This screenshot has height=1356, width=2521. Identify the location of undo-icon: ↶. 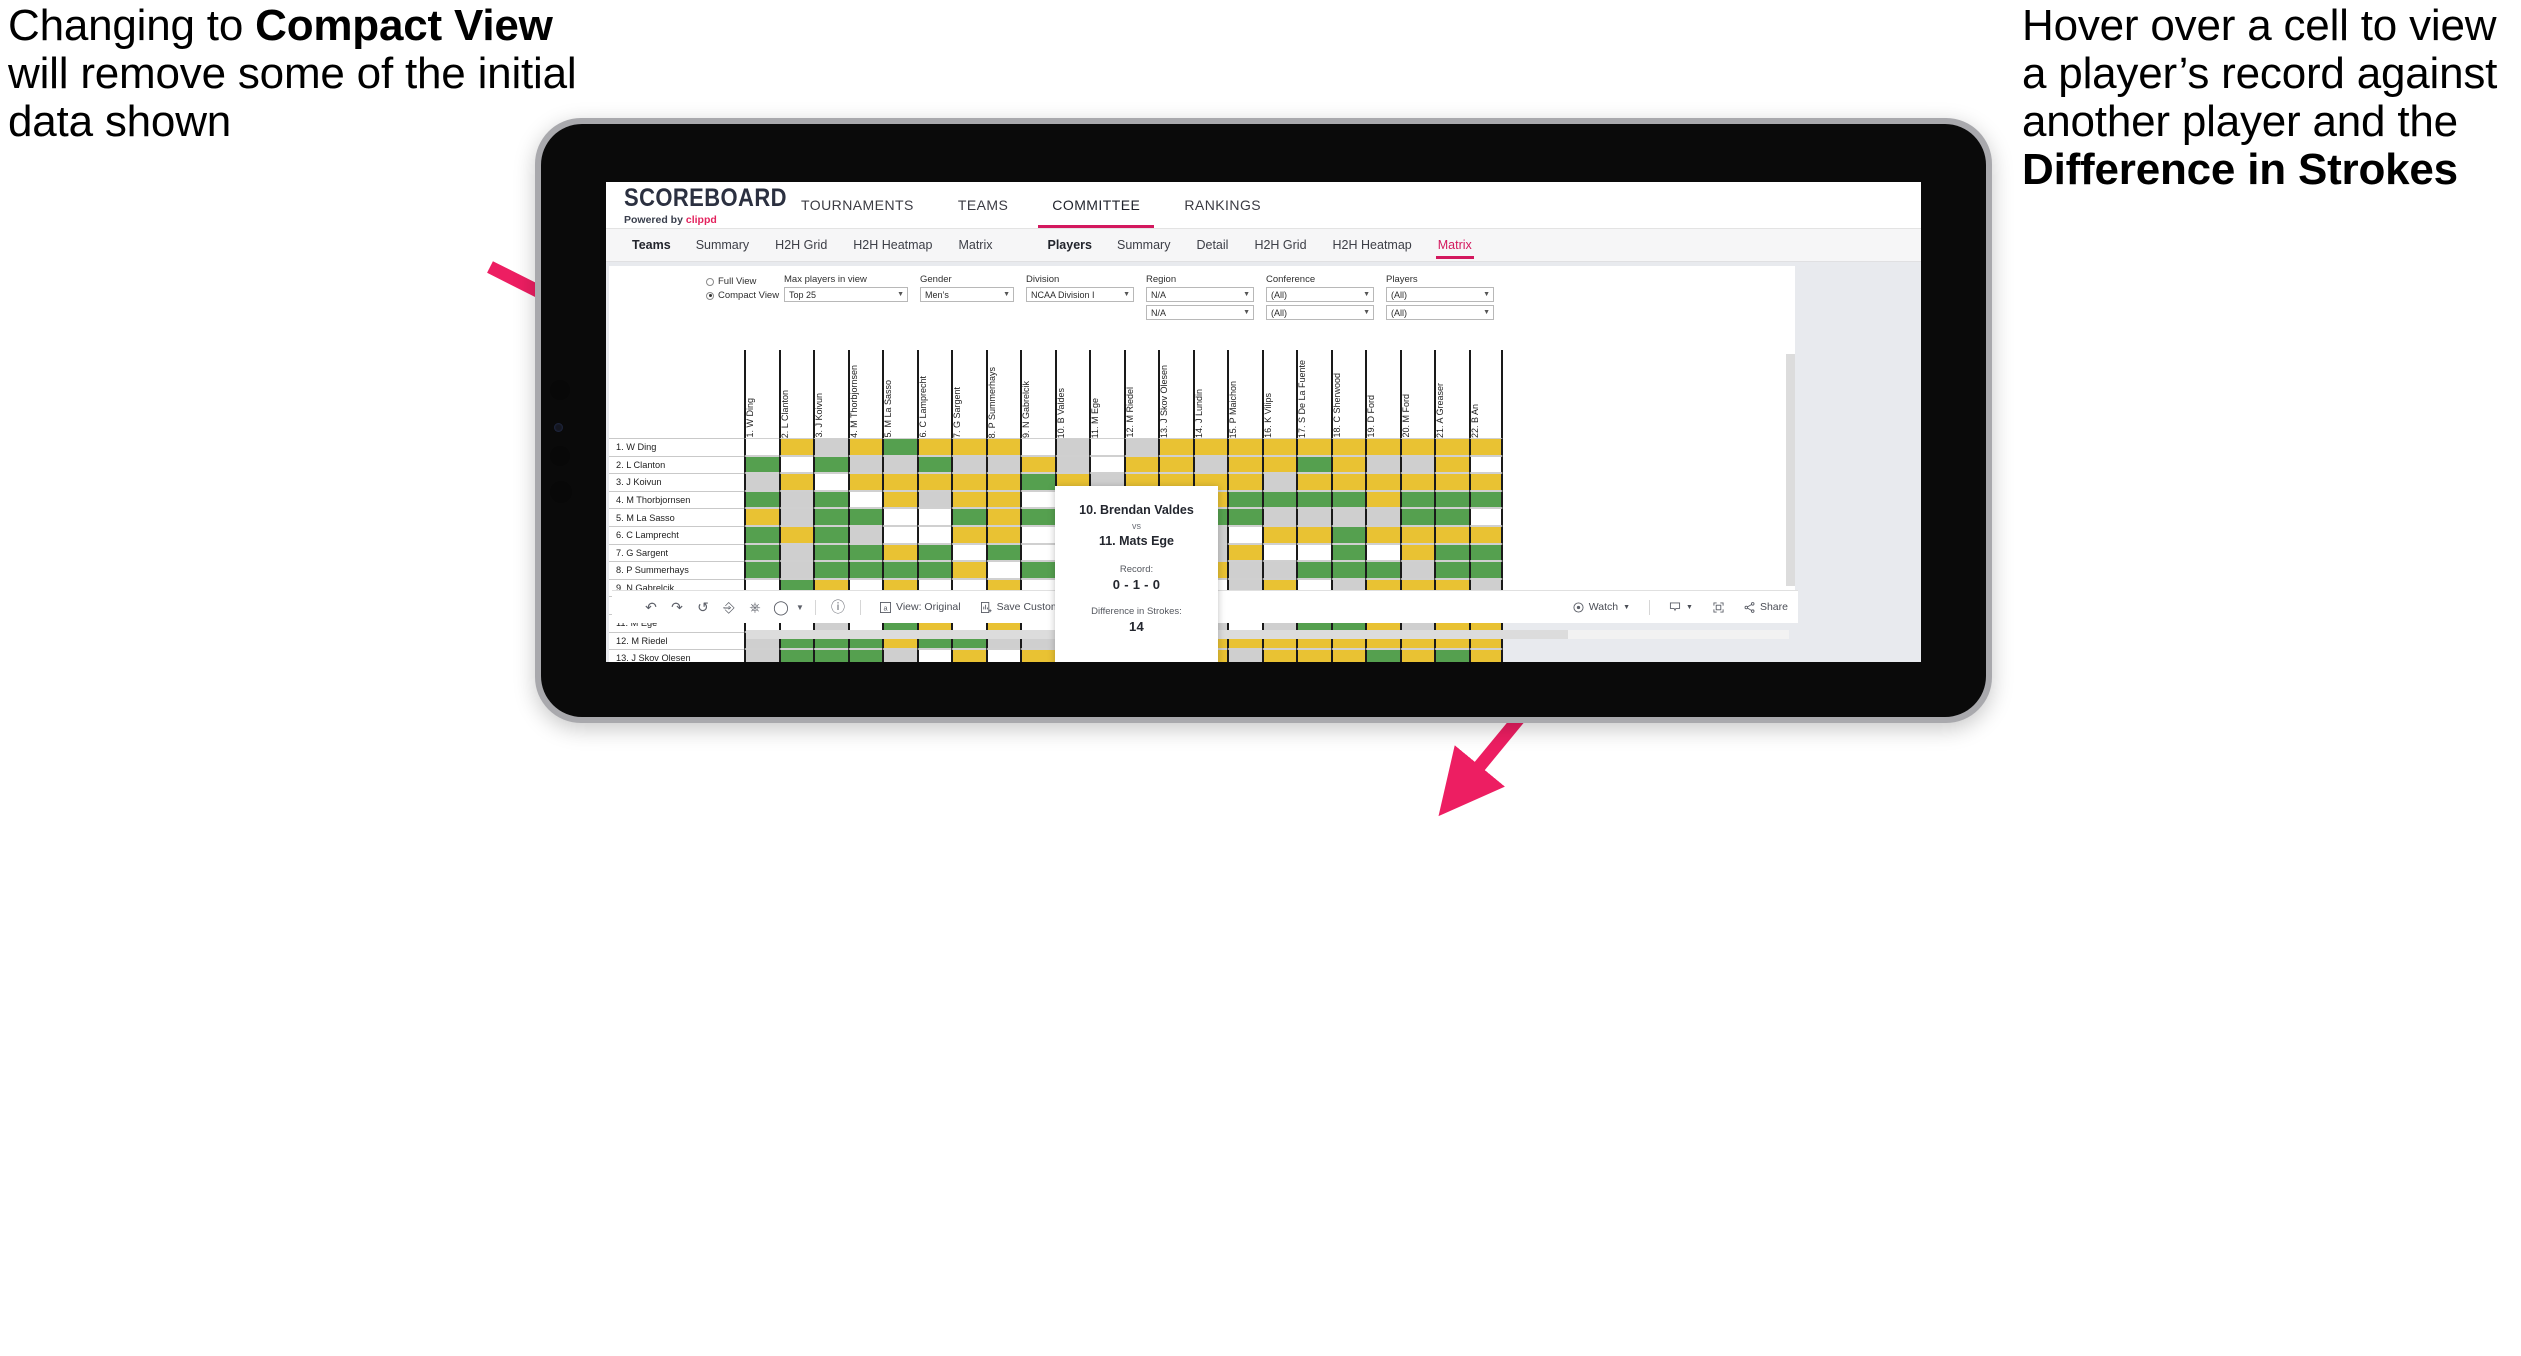
(651, 607).